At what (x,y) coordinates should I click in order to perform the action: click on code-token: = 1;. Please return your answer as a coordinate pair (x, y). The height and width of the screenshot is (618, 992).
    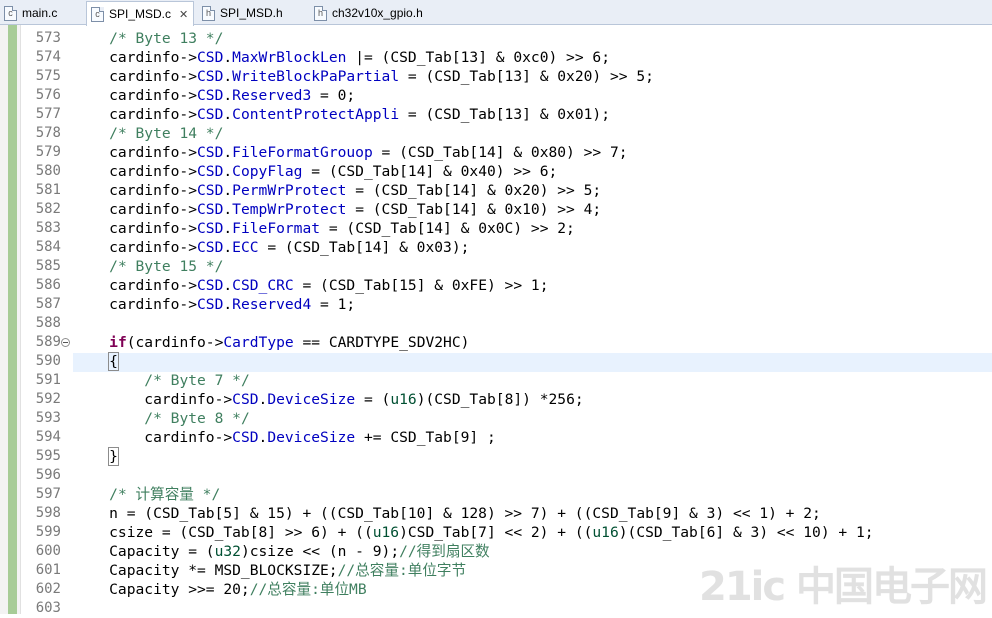
    Looking at the image, I should click on (333, 304).